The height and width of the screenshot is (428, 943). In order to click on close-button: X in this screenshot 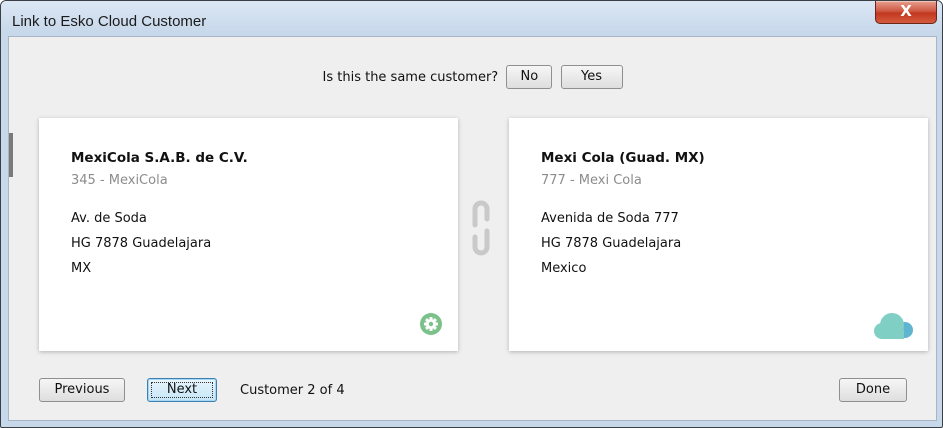, I will do `click(906, 12)`.